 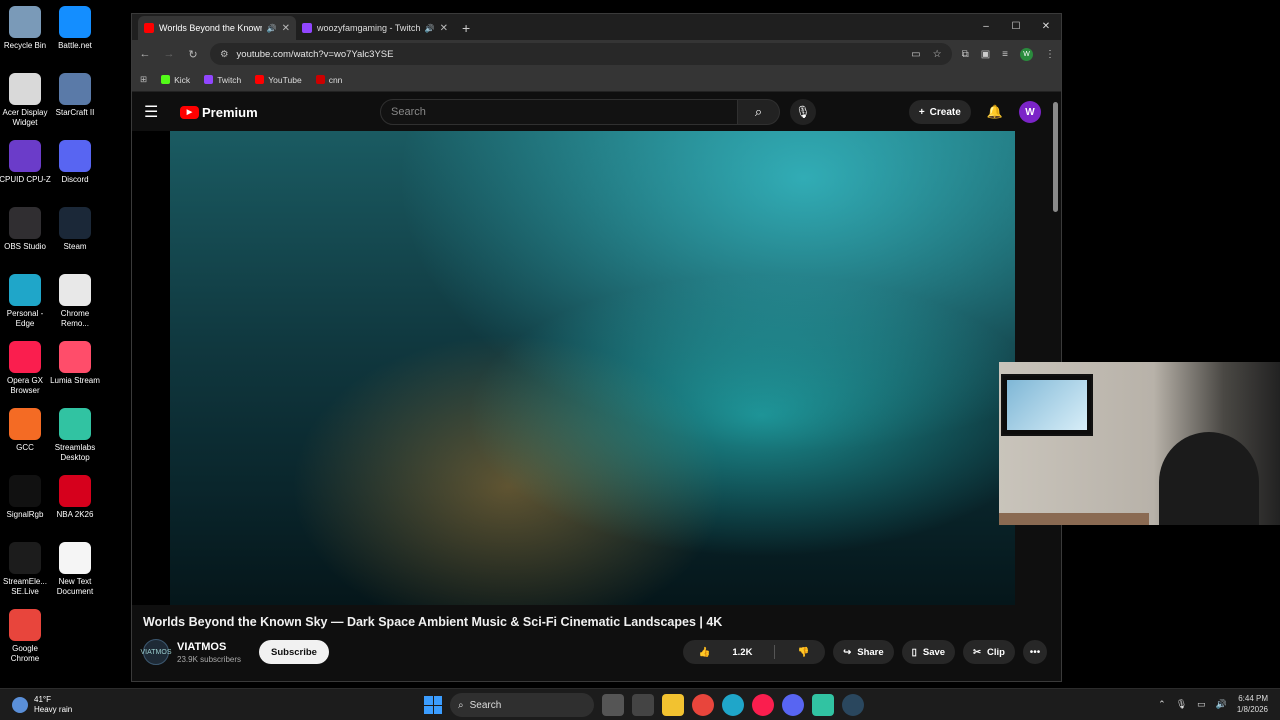 What do you see at coordinates (26, 636) in the screenshot?
I see `desktop-icon: Google Chrome` at bounding box center [26, 636].